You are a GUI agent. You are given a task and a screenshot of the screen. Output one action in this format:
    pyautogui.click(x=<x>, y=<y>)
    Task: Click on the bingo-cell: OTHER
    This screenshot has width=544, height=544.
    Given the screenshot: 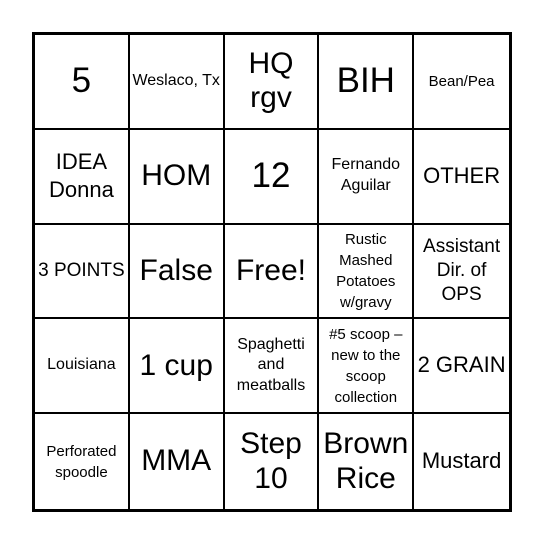 What is the action you would take?
    pyautogui.click(x=461, y=177)
    